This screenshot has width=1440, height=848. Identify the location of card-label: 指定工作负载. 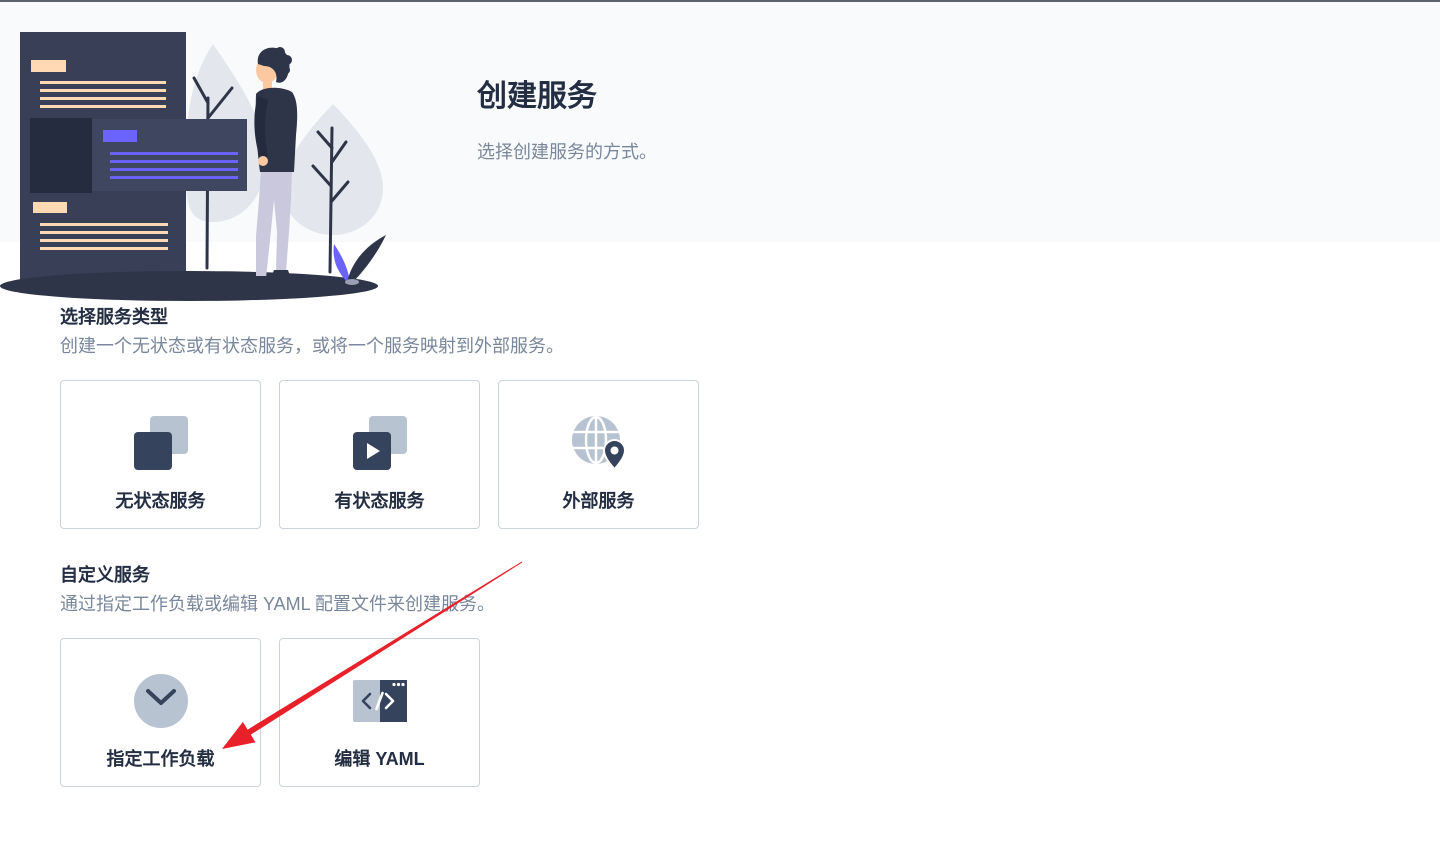
(160, 759).